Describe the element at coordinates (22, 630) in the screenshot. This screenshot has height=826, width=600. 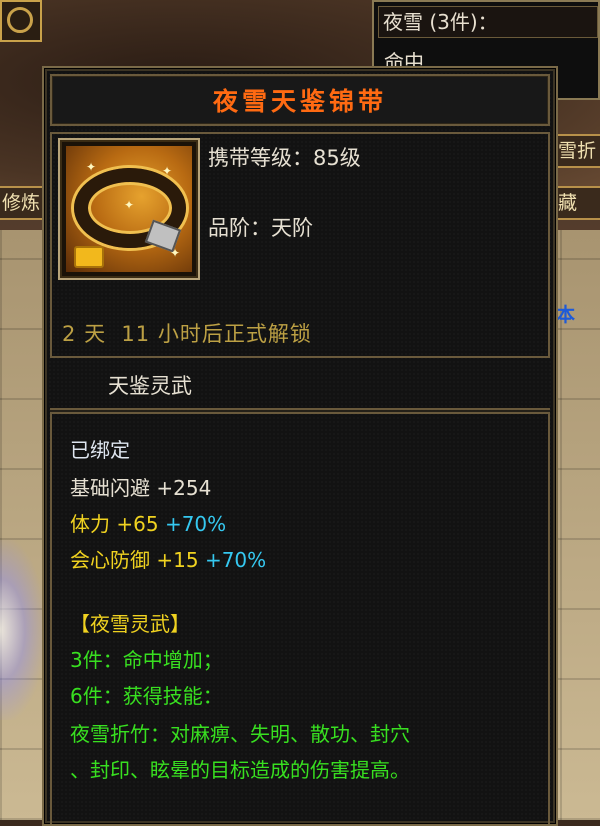
I see `scene-light-effect` at that location.